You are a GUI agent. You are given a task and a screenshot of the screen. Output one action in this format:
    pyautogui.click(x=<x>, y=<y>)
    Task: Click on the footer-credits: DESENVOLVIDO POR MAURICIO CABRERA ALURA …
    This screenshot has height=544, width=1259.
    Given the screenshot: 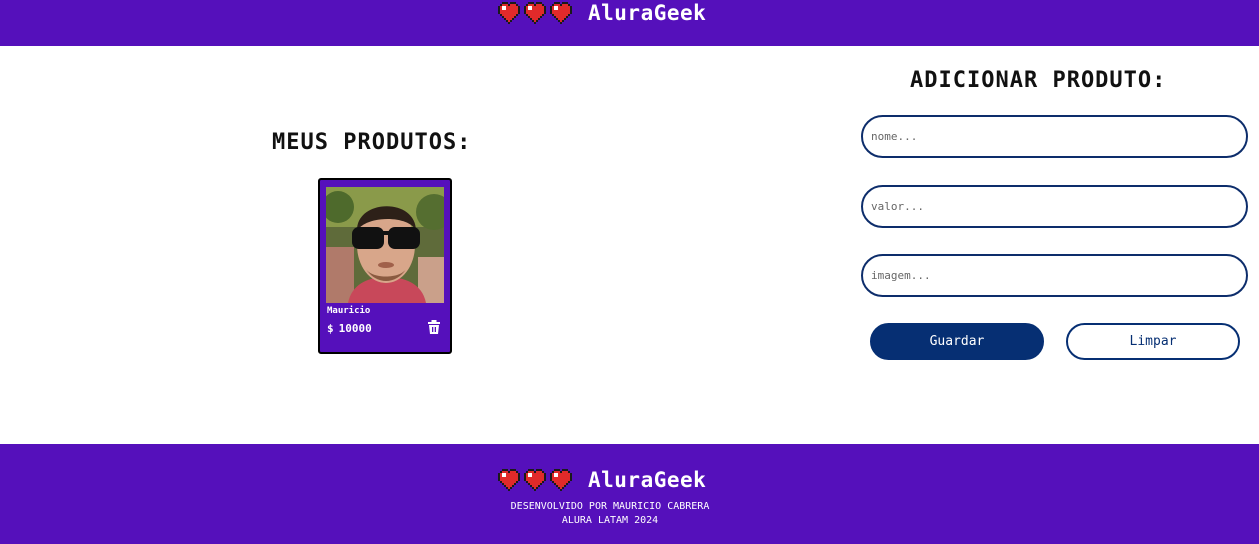 What is the action you would take?
    pyautogui.click(x=610, y=514)
    